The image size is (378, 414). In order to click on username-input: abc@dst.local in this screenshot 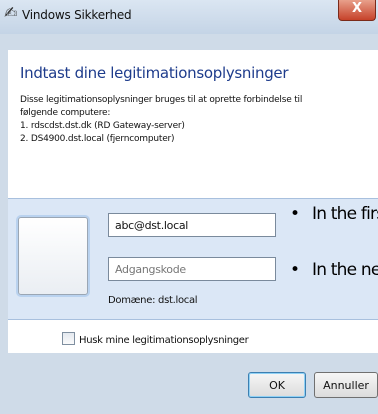, I will do `click(192, 225)`.